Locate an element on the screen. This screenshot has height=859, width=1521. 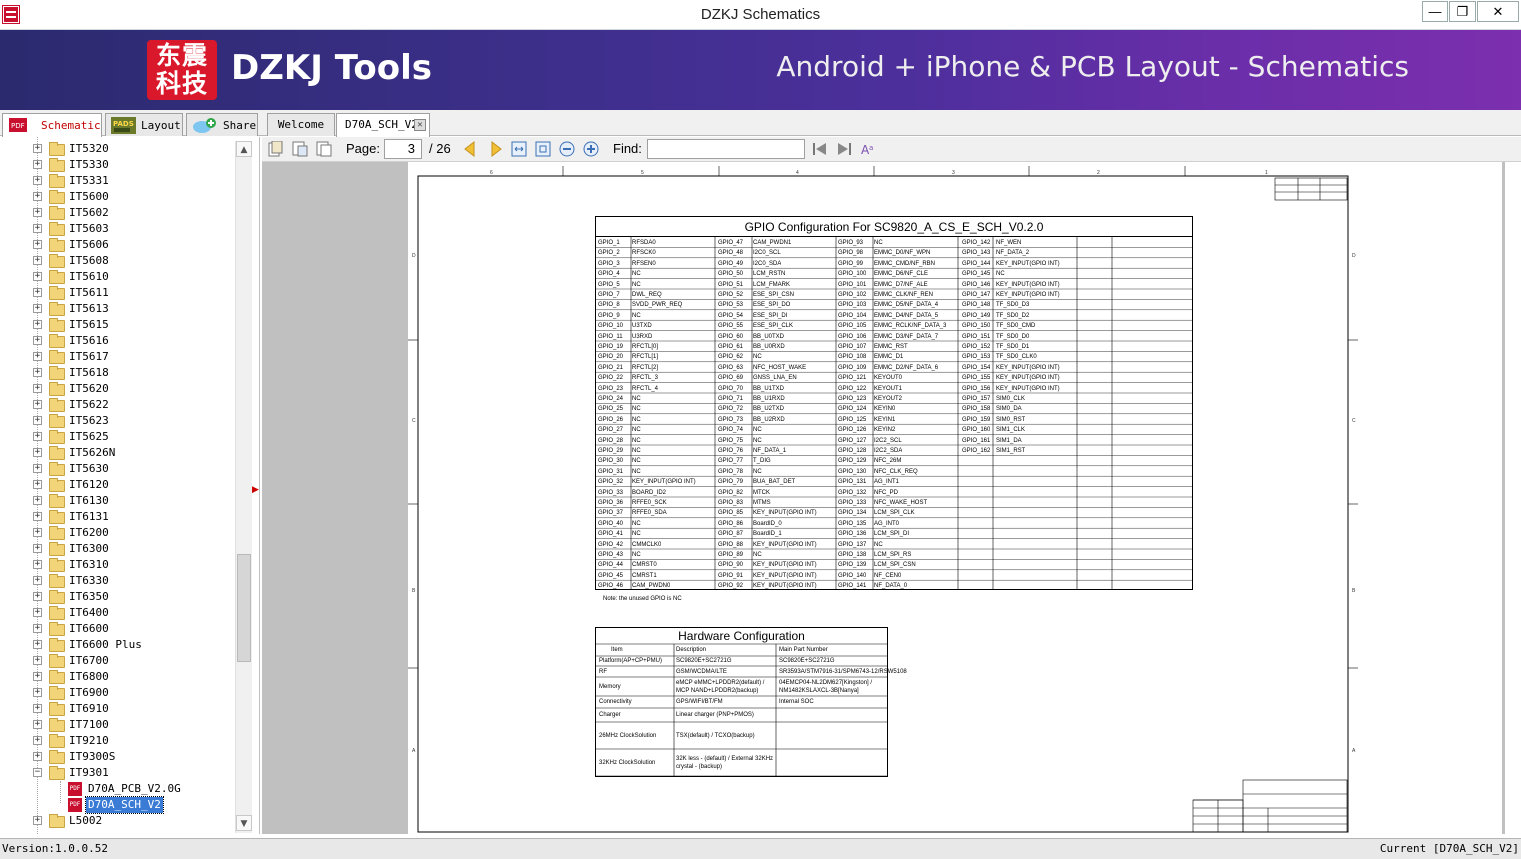
find-previous-icon is located at coordinates (820, 149).